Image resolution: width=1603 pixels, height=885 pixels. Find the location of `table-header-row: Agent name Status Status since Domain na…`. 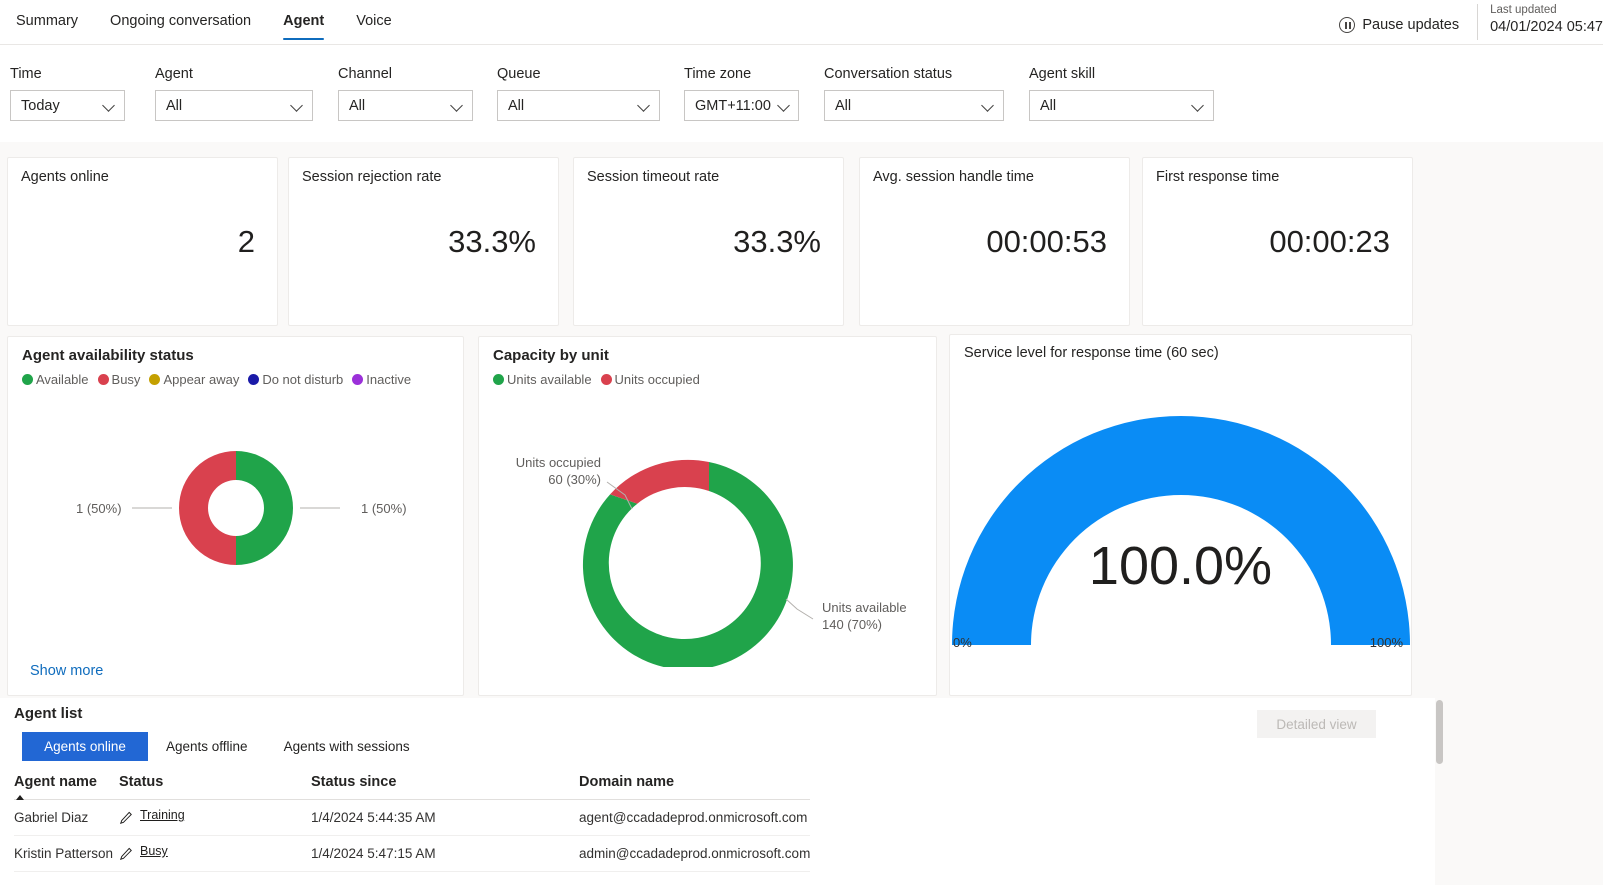

table-header-row: Agent name Status Status since Domain na… is located at coordinates (412, 787).